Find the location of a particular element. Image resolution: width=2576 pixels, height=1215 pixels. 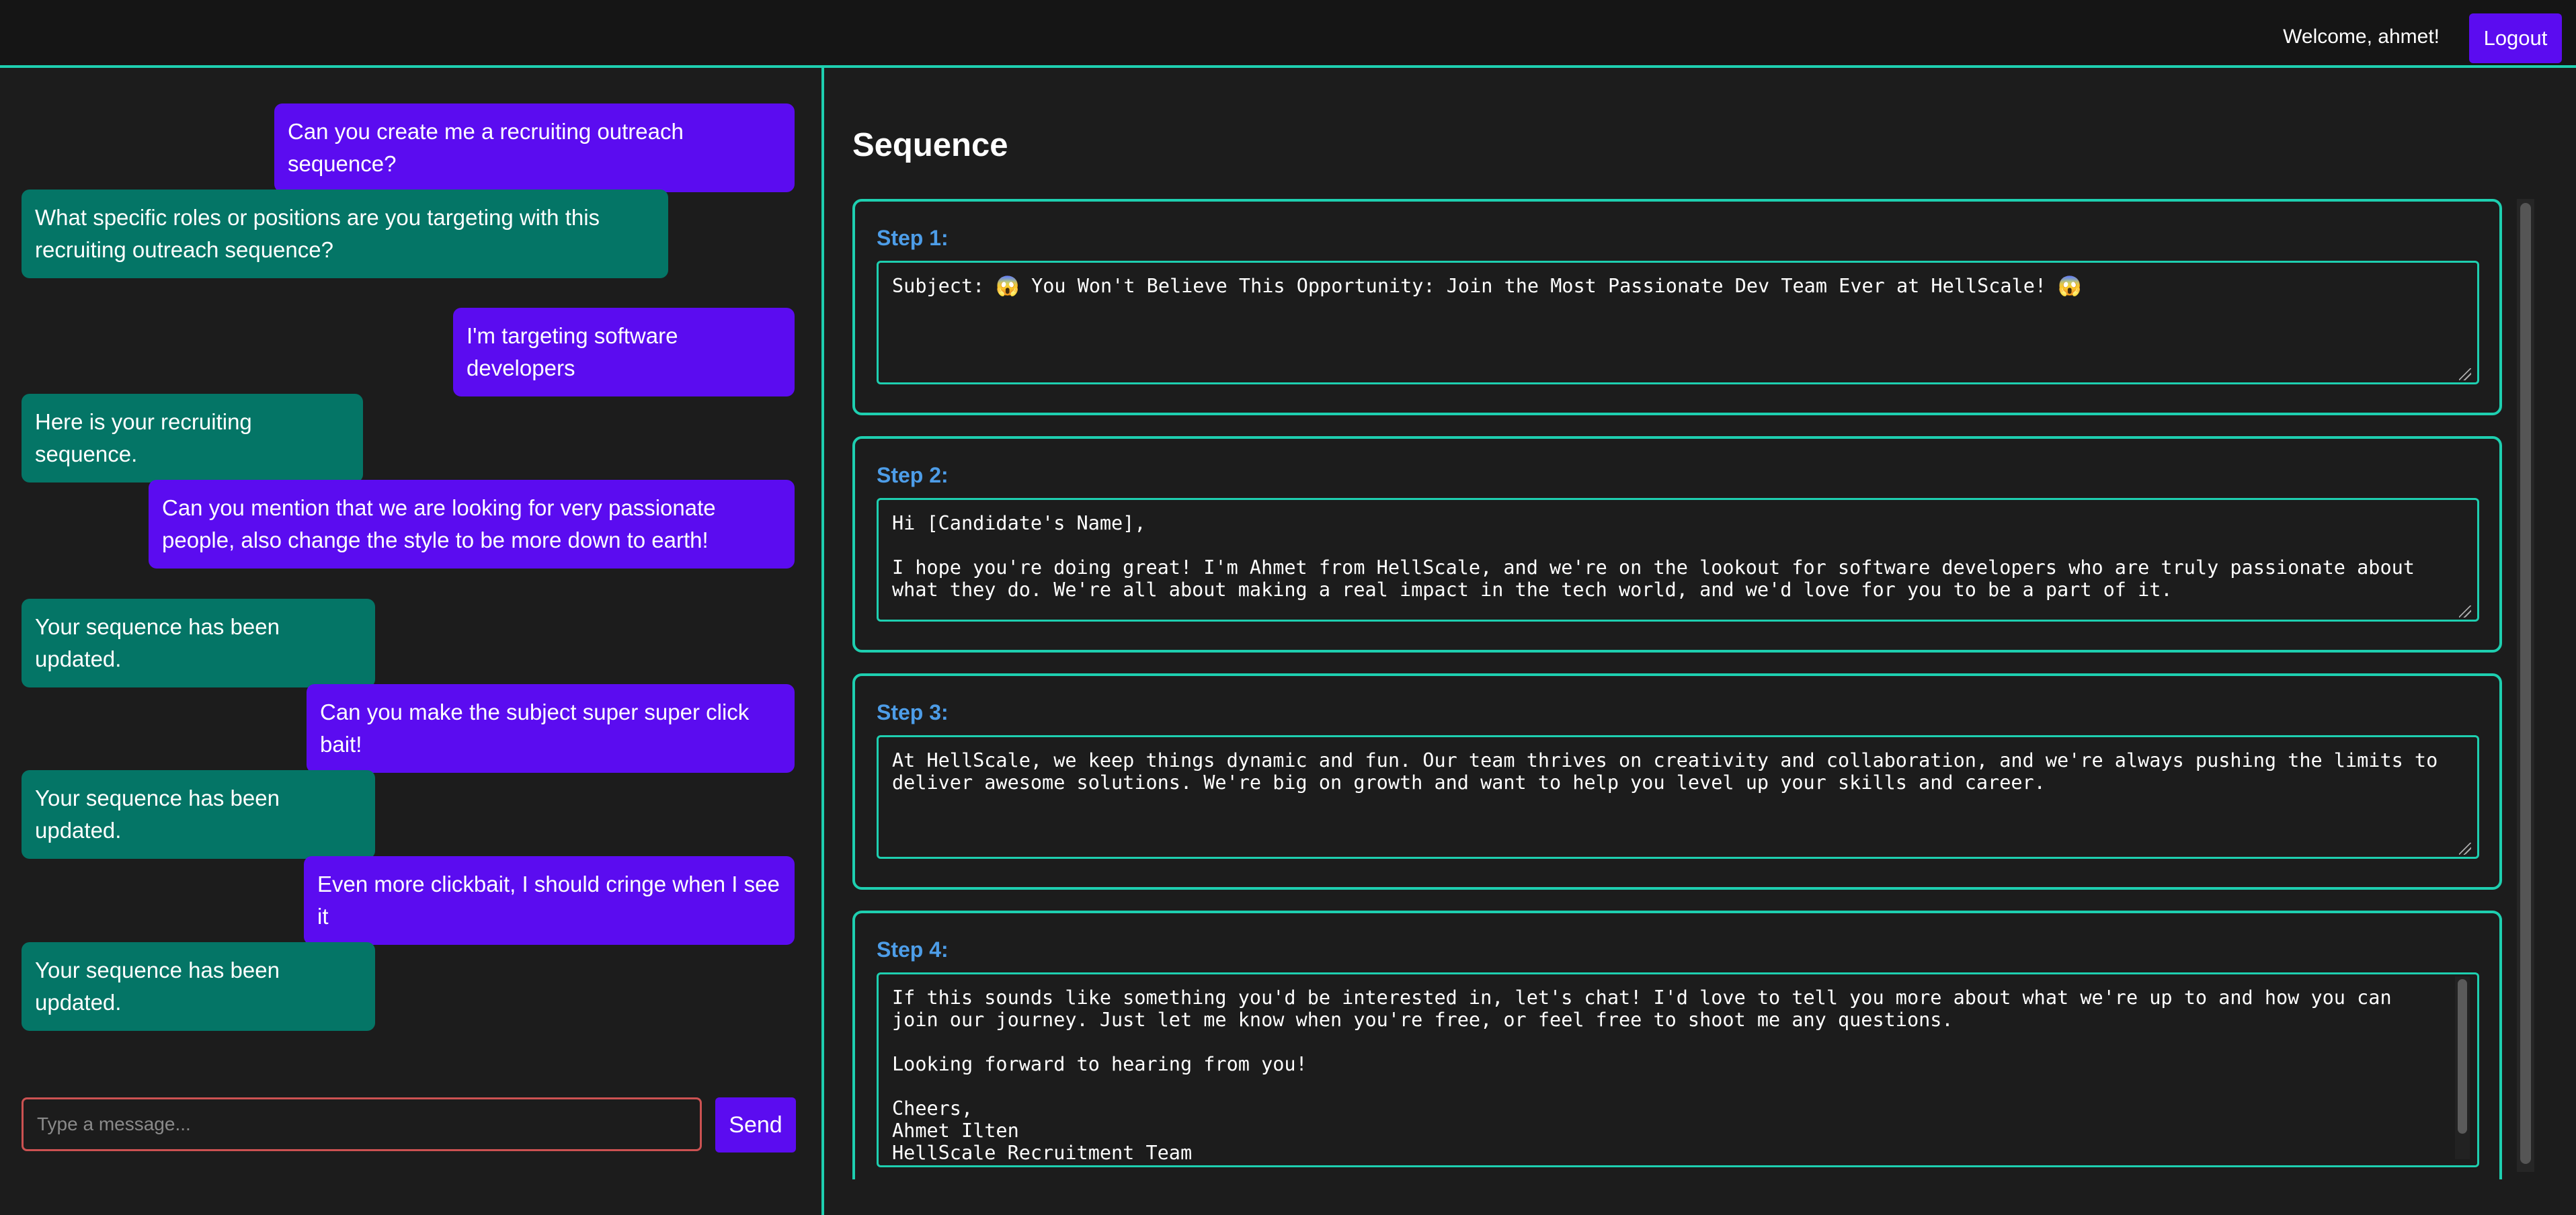

chat-message-bot: Here is your recruiting sequence. is located at coordinates (192, 439).